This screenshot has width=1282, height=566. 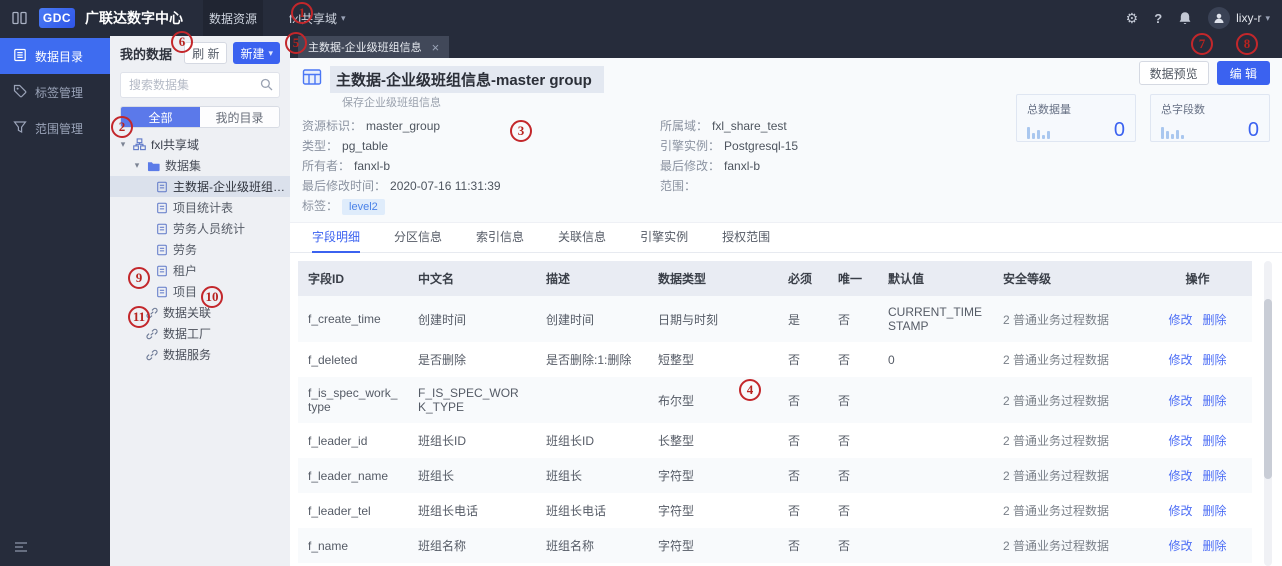 What do you see at coordinates (312, 79) in the screenshot?
I see `table-icon` at bounding box center [312, 79].